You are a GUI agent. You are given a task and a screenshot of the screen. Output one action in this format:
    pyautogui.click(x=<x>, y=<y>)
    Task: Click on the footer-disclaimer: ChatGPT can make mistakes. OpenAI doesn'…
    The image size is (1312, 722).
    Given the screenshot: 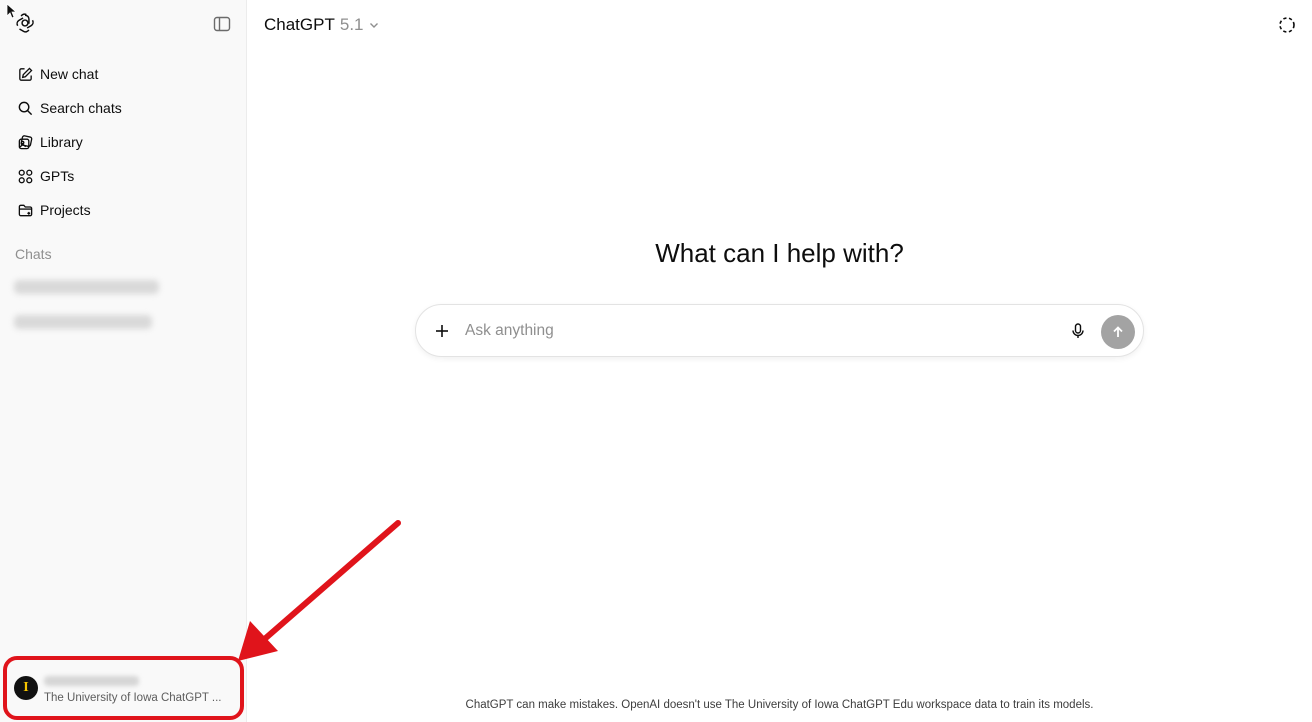 What is the action you would take?
    pyautogui.click(x=779, y=705)
    